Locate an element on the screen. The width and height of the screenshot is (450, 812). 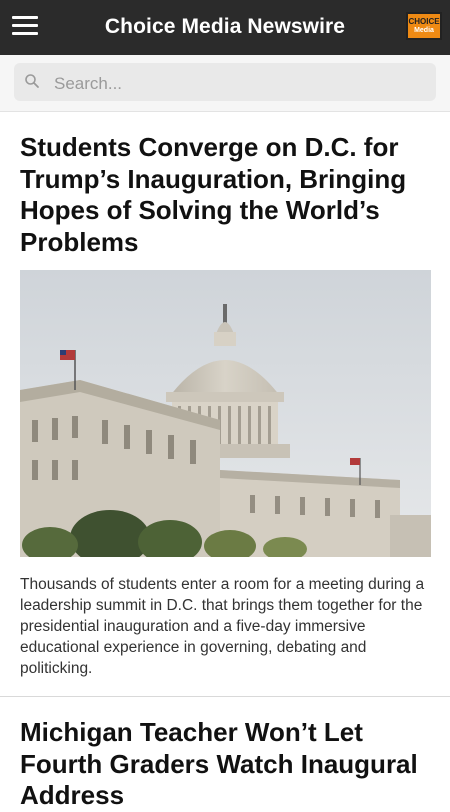
app-header: Choice Media Newswire CHOICE Media is located at coordinates (225, 27).